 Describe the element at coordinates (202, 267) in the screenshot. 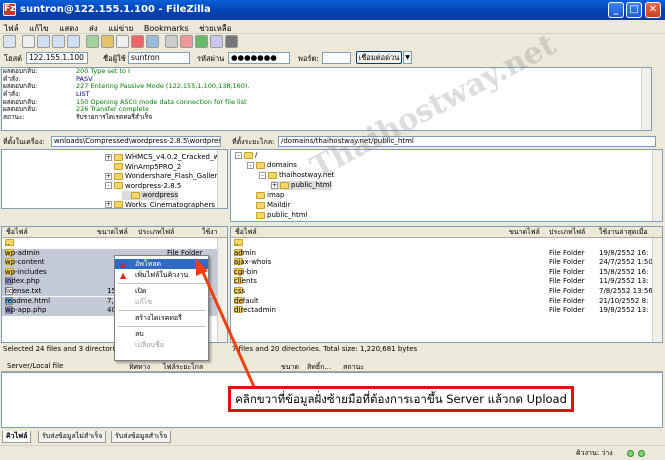

I see `arrow-head` at that location.